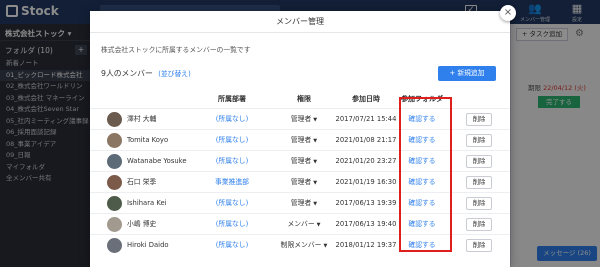 The width and height of the screenshot is (600, 267). Describe the element at coordinates (366, 203) in the screenshot. I see `join-date: 2017/06/13 19:39` at that location.